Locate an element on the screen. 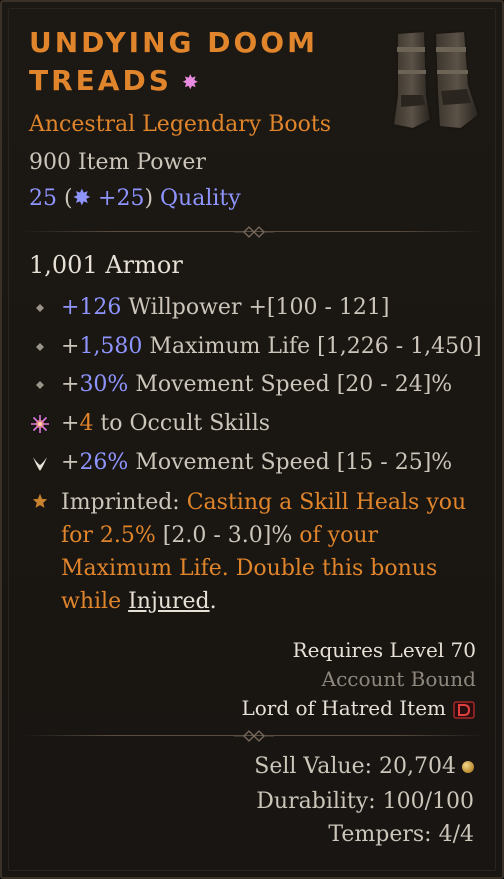 This screenshot has height=879, width=504. imprint-range: [2.0 - 3.0]% is located at coordinates (224, 535).